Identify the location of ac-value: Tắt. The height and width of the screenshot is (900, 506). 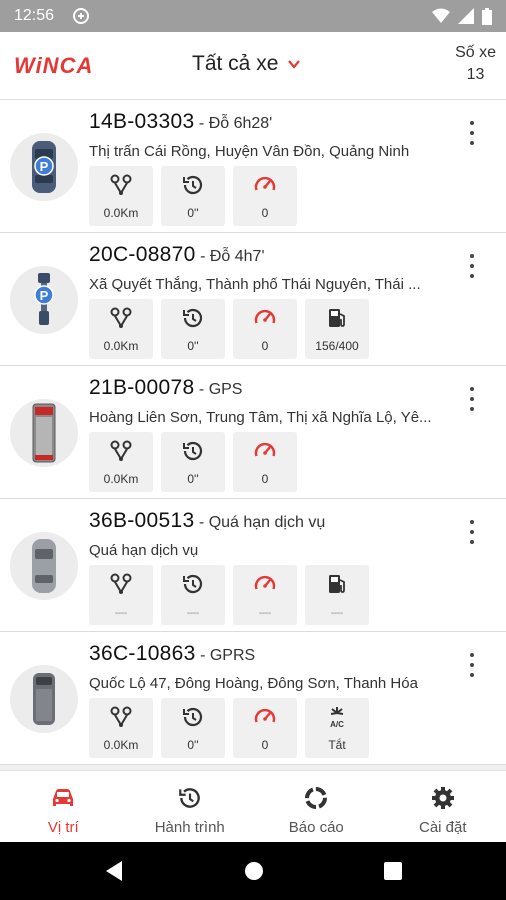
(337, 745).